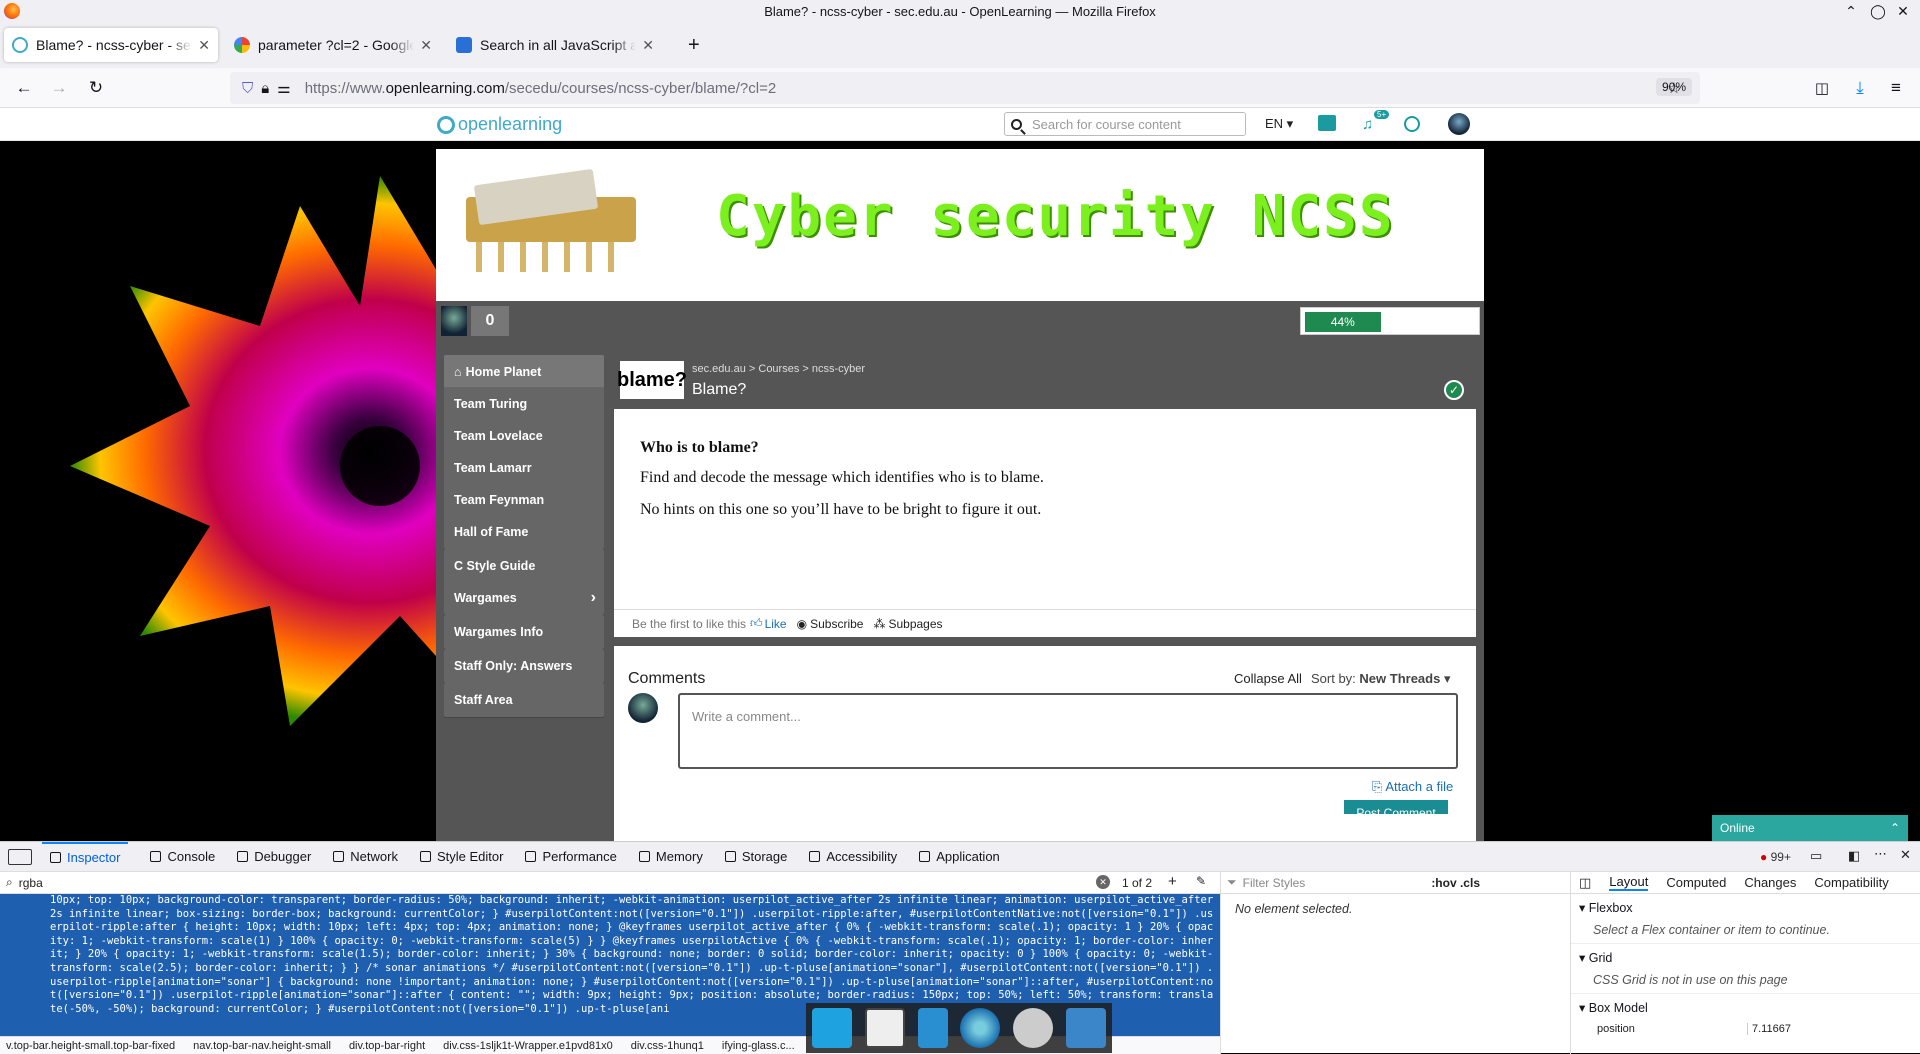  I want to click on sidebar-item-staff-area: Staff Area, so click(524, 700).